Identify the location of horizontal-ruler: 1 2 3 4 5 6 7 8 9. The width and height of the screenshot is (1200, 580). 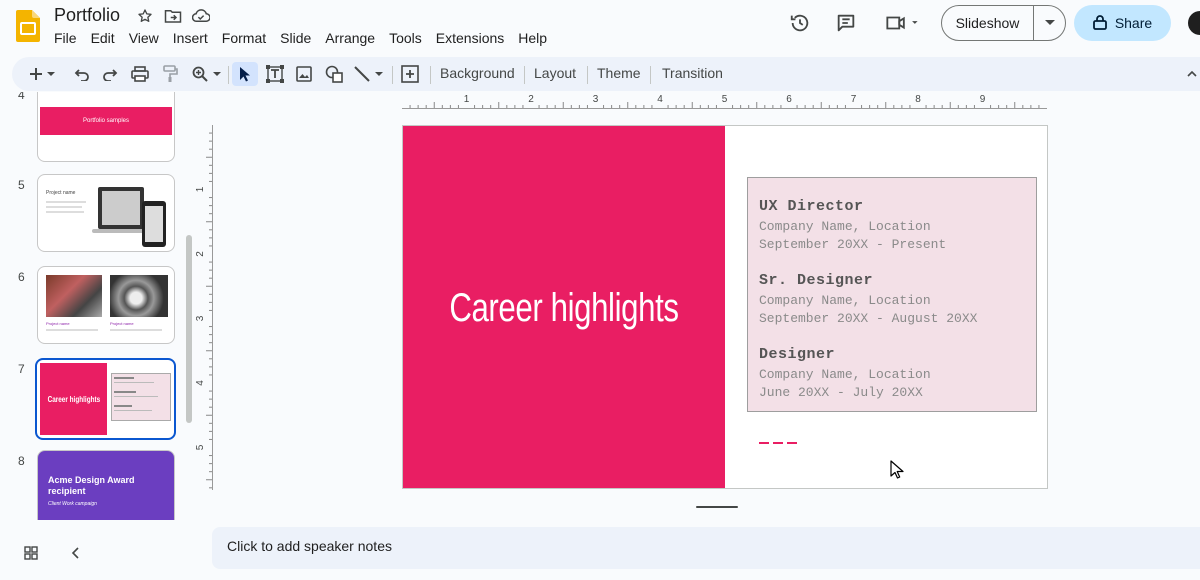
(724, 101).